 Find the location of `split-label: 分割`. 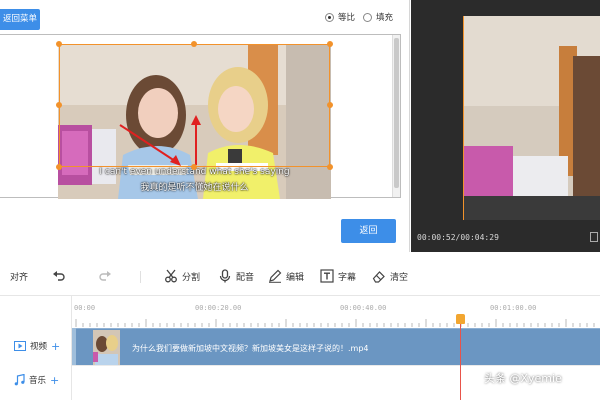

split-label: 分割 is located at coordinates (191, 277).